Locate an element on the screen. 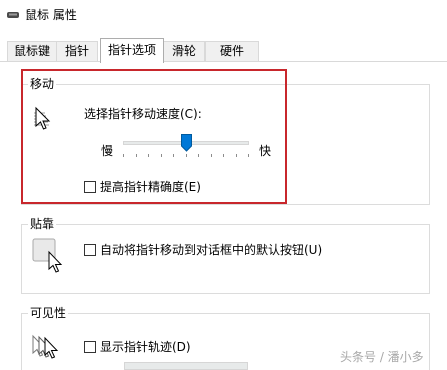  snap-to-icon is located at coordinates (47, 255).